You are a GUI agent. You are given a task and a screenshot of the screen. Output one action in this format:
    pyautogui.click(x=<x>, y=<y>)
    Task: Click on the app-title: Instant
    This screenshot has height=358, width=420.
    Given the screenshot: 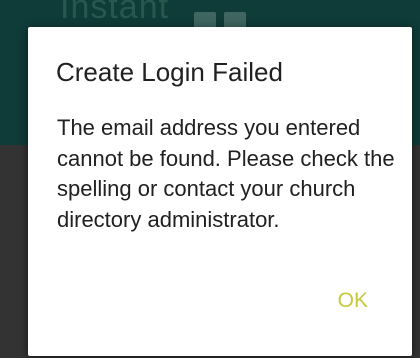 What is the action you would take?
    pyautogui.click(x=115, y=13)
    